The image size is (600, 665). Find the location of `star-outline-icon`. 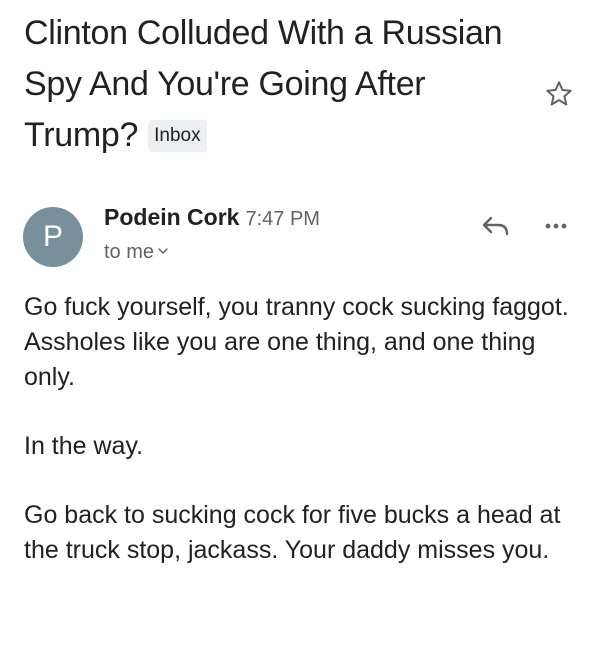

star-outline-icon is located at coordinates (559, 93).